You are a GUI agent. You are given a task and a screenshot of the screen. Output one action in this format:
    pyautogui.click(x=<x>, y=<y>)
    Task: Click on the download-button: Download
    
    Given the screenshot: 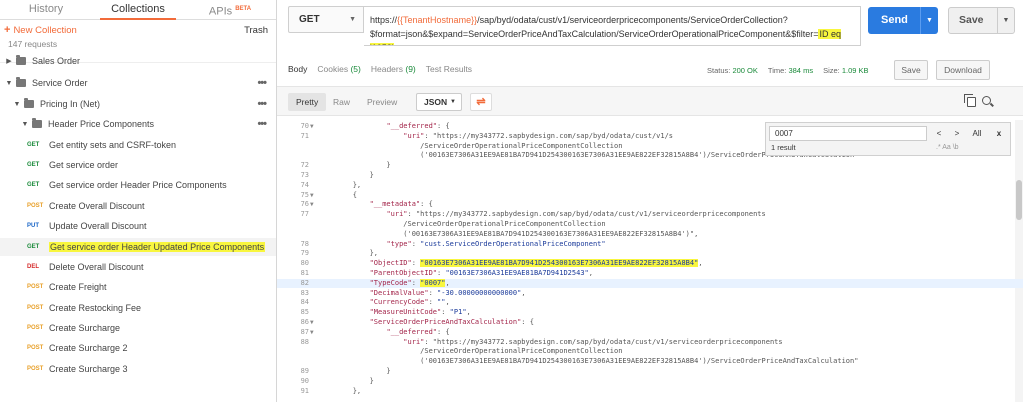 What is the action you would take?
    pyautogui.click(x=963, y=70)
    